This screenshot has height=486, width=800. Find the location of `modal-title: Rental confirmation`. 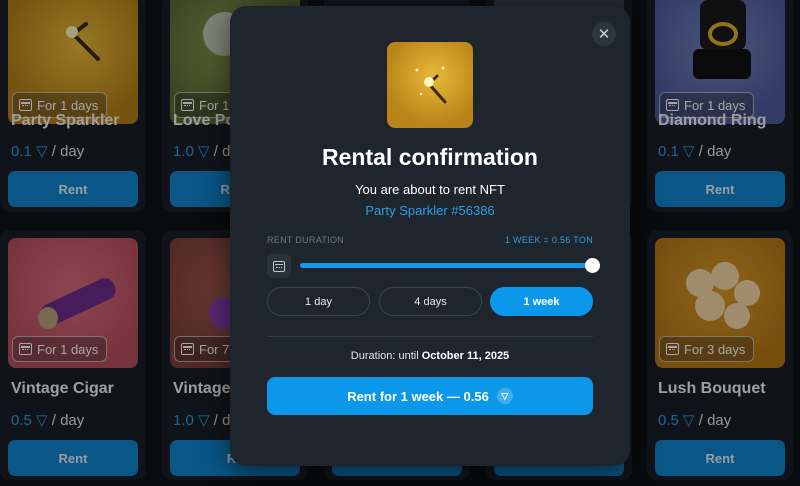

modal-title: Rental confirmation is located at coordinates (430, 157).